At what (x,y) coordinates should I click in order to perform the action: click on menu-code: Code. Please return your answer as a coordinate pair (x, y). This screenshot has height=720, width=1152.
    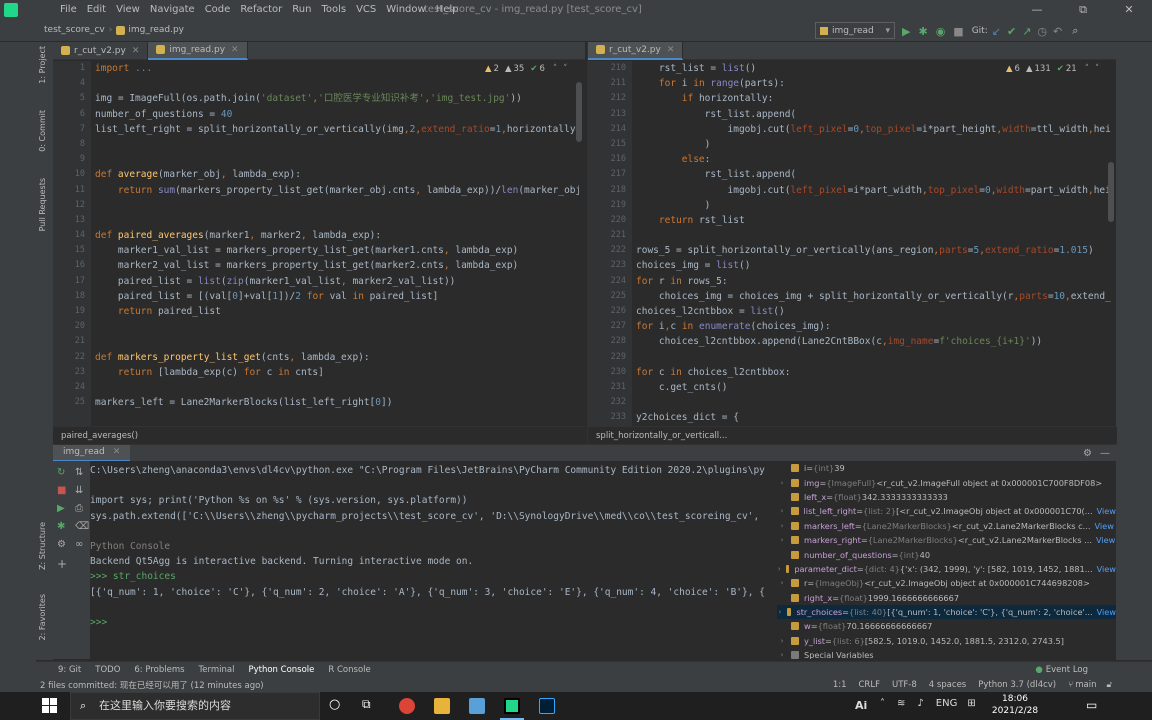
    Looking at the image, I should click on (218, 9).